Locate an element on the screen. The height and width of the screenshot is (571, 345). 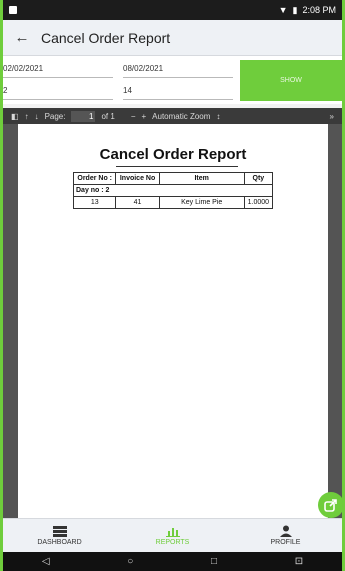
wifi-icon: ▼ is located at coordinates (283, 10).